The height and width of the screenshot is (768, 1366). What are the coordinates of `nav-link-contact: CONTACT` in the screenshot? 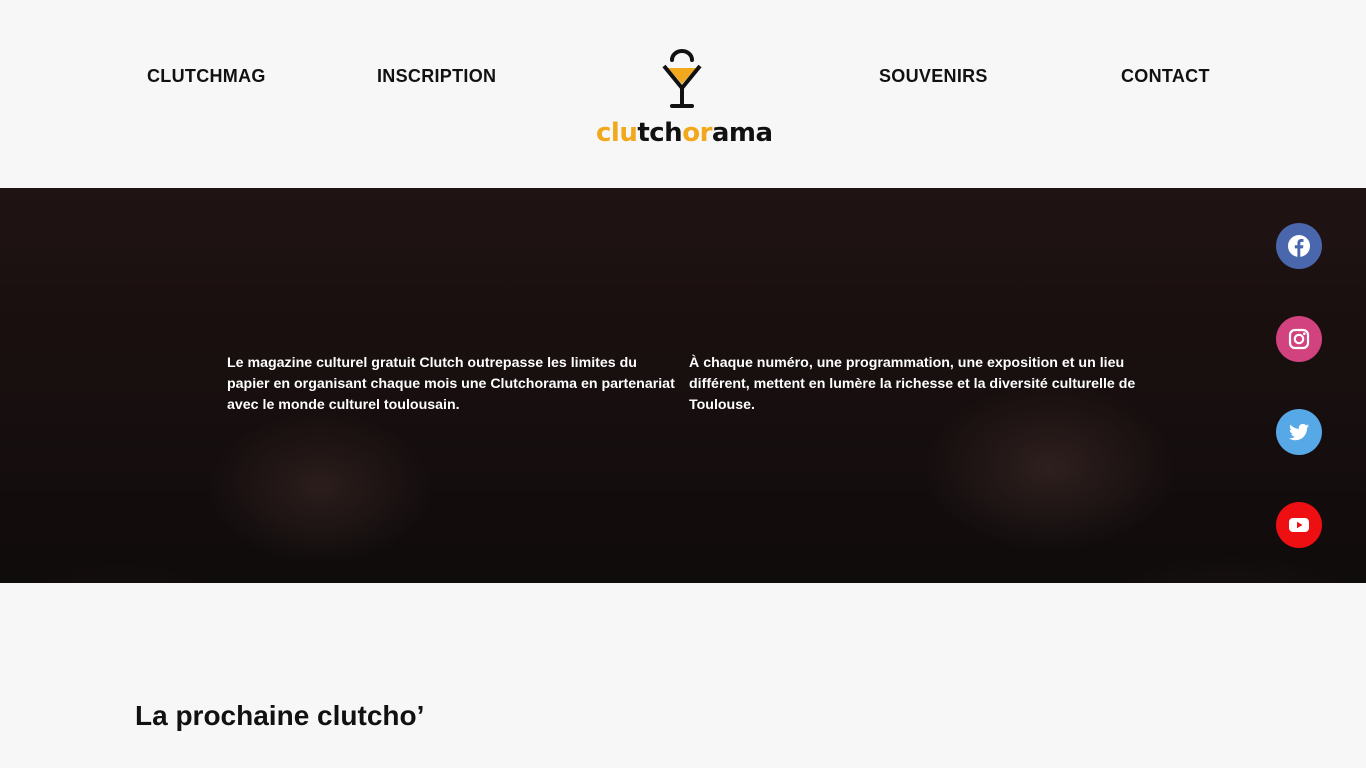 It's located at (1165, 76).